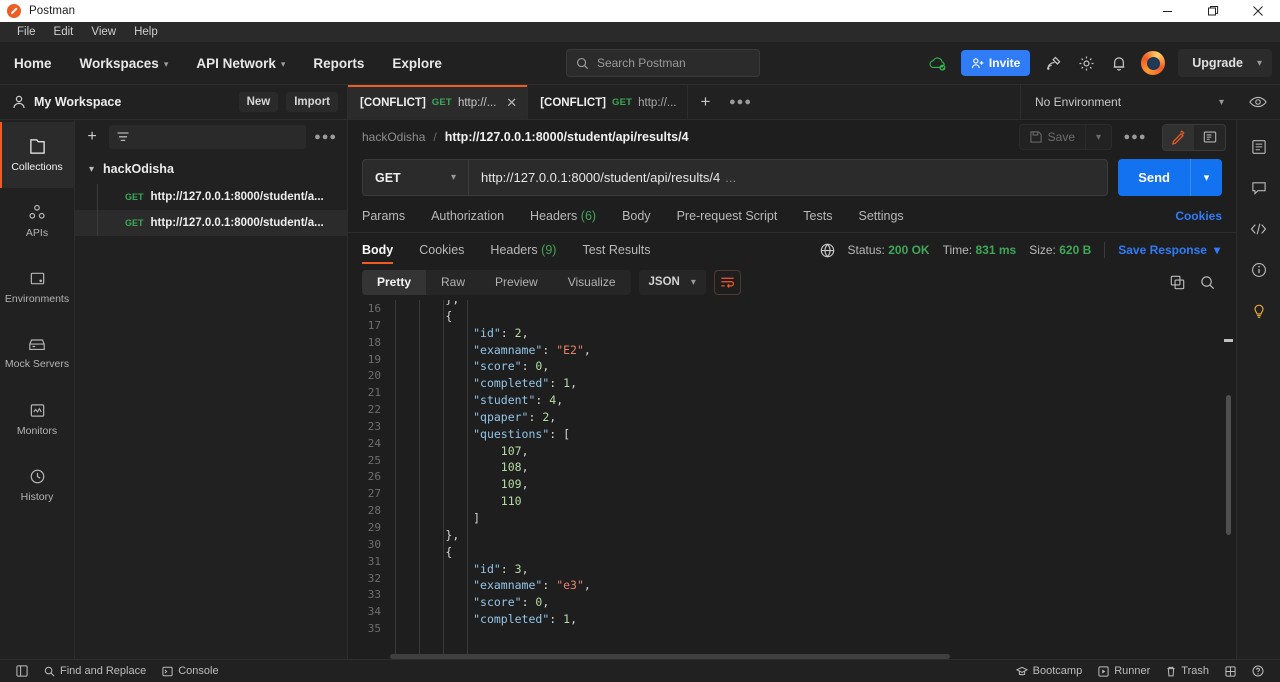 The width and height of the screenshot is (1280, 682). What do you see at coordinates (384, 253) in the screenshot?
I see `response-tab-body: Body` at bounding box center [384, 253].